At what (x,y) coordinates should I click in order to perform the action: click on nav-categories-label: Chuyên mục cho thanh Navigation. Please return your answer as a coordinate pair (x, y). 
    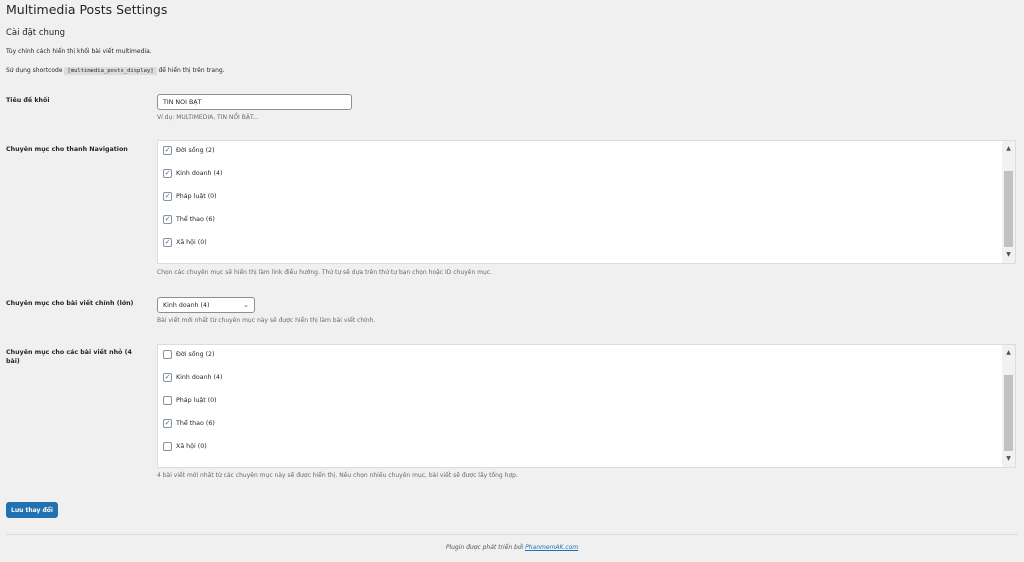
    Looking at the image, I should click on (67, 149).